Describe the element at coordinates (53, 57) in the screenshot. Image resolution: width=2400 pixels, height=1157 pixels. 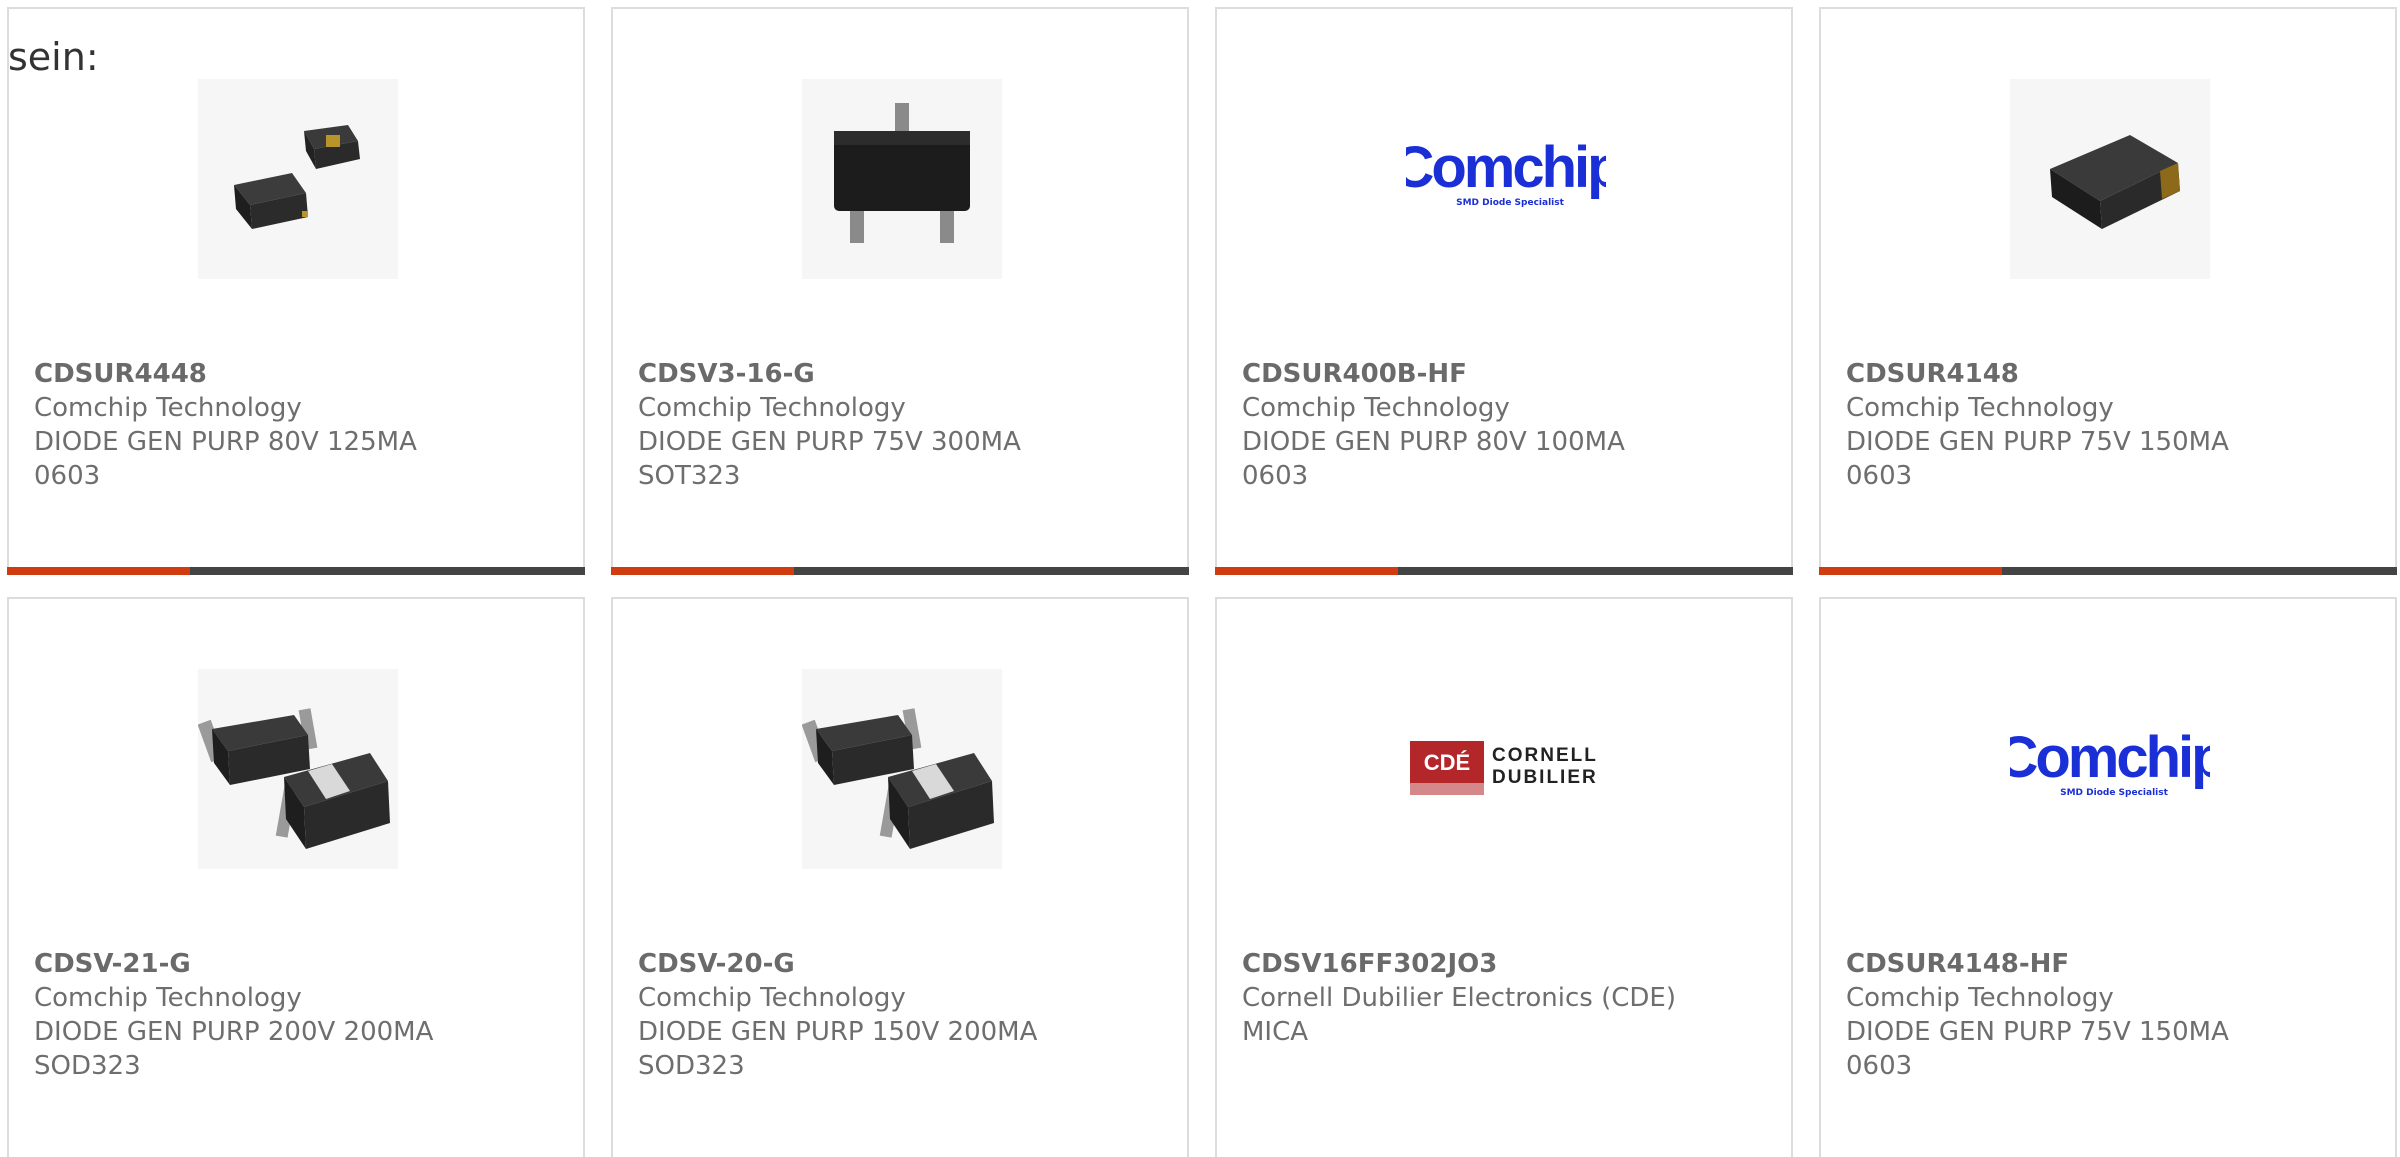
I see `intro-text: sein:` at that location.